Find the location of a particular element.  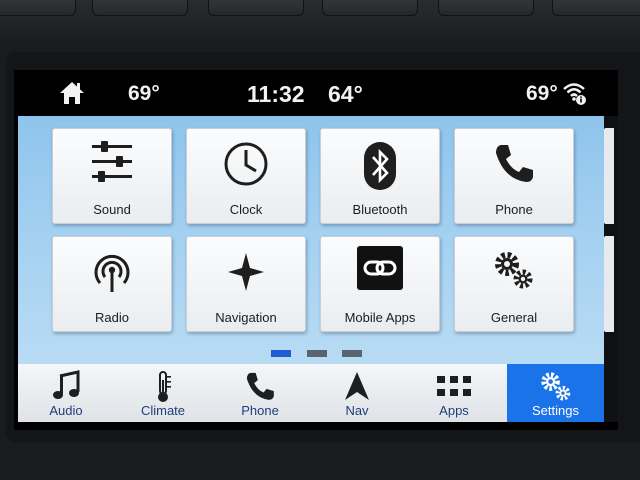

nav-label: Phone is located at coordinates (260, 410).